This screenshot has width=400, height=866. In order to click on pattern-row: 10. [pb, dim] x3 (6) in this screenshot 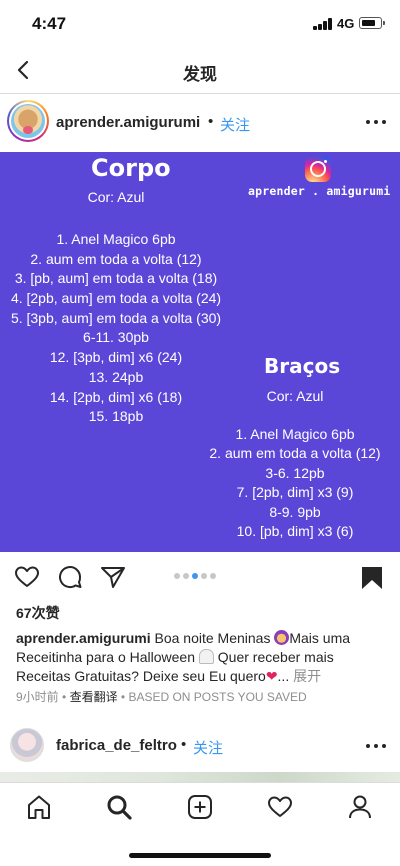, I will do `click(295, 530)`.